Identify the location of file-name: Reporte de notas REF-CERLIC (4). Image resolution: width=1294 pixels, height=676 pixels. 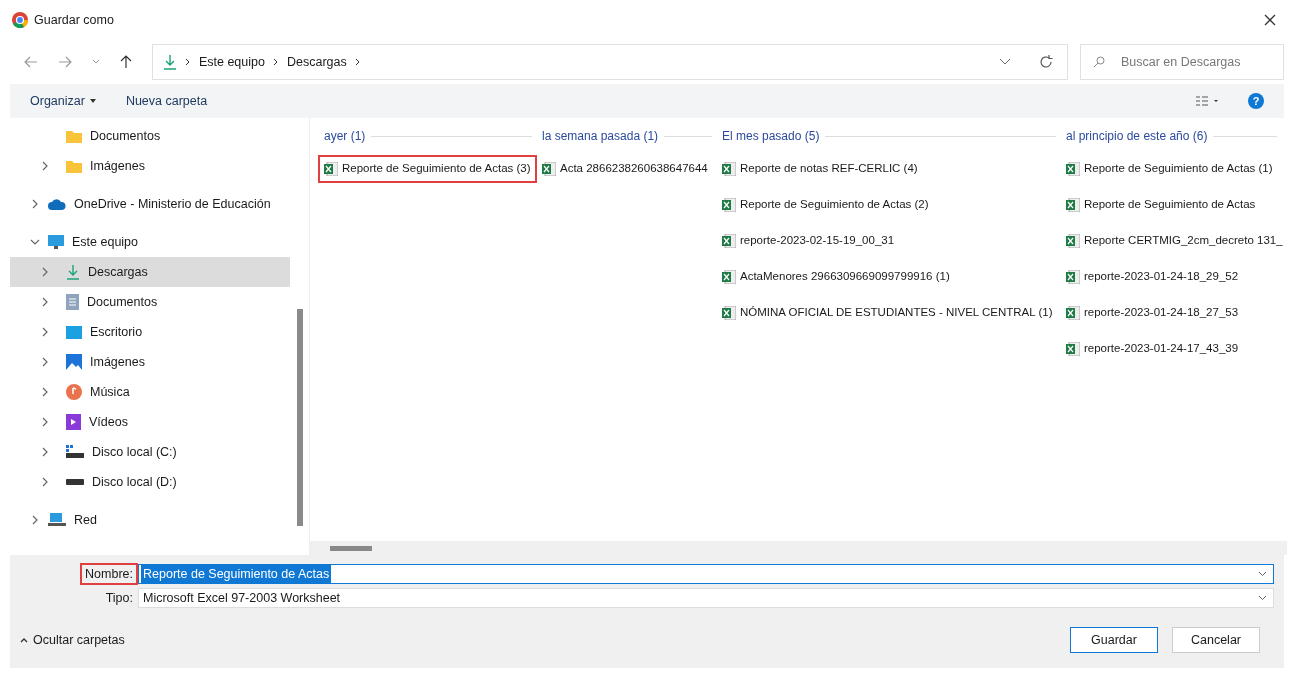
(829, 169).